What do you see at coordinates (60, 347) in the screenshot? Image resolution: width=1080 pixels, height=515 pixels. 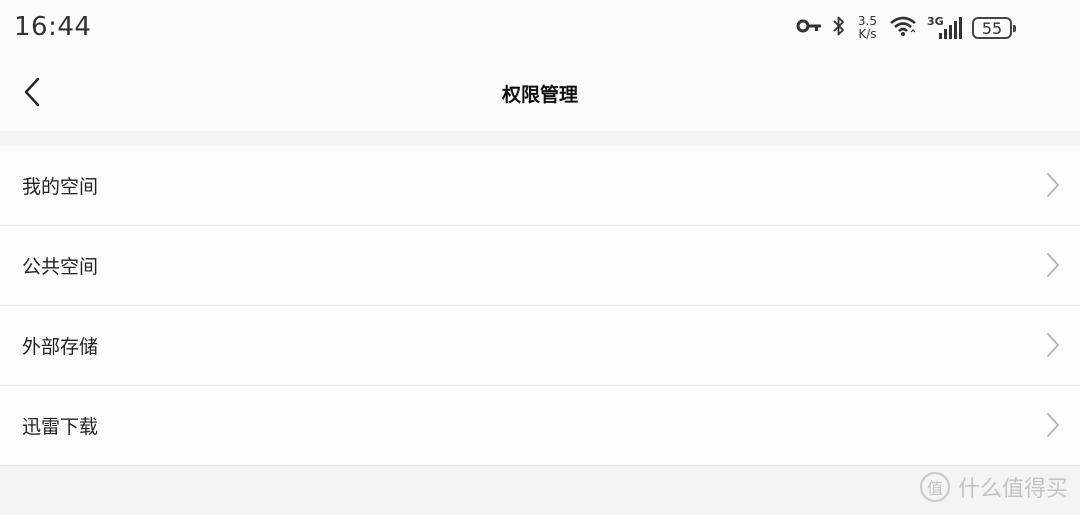 I see `list-item-label: 外部存储` at bounding box center [60, 347].